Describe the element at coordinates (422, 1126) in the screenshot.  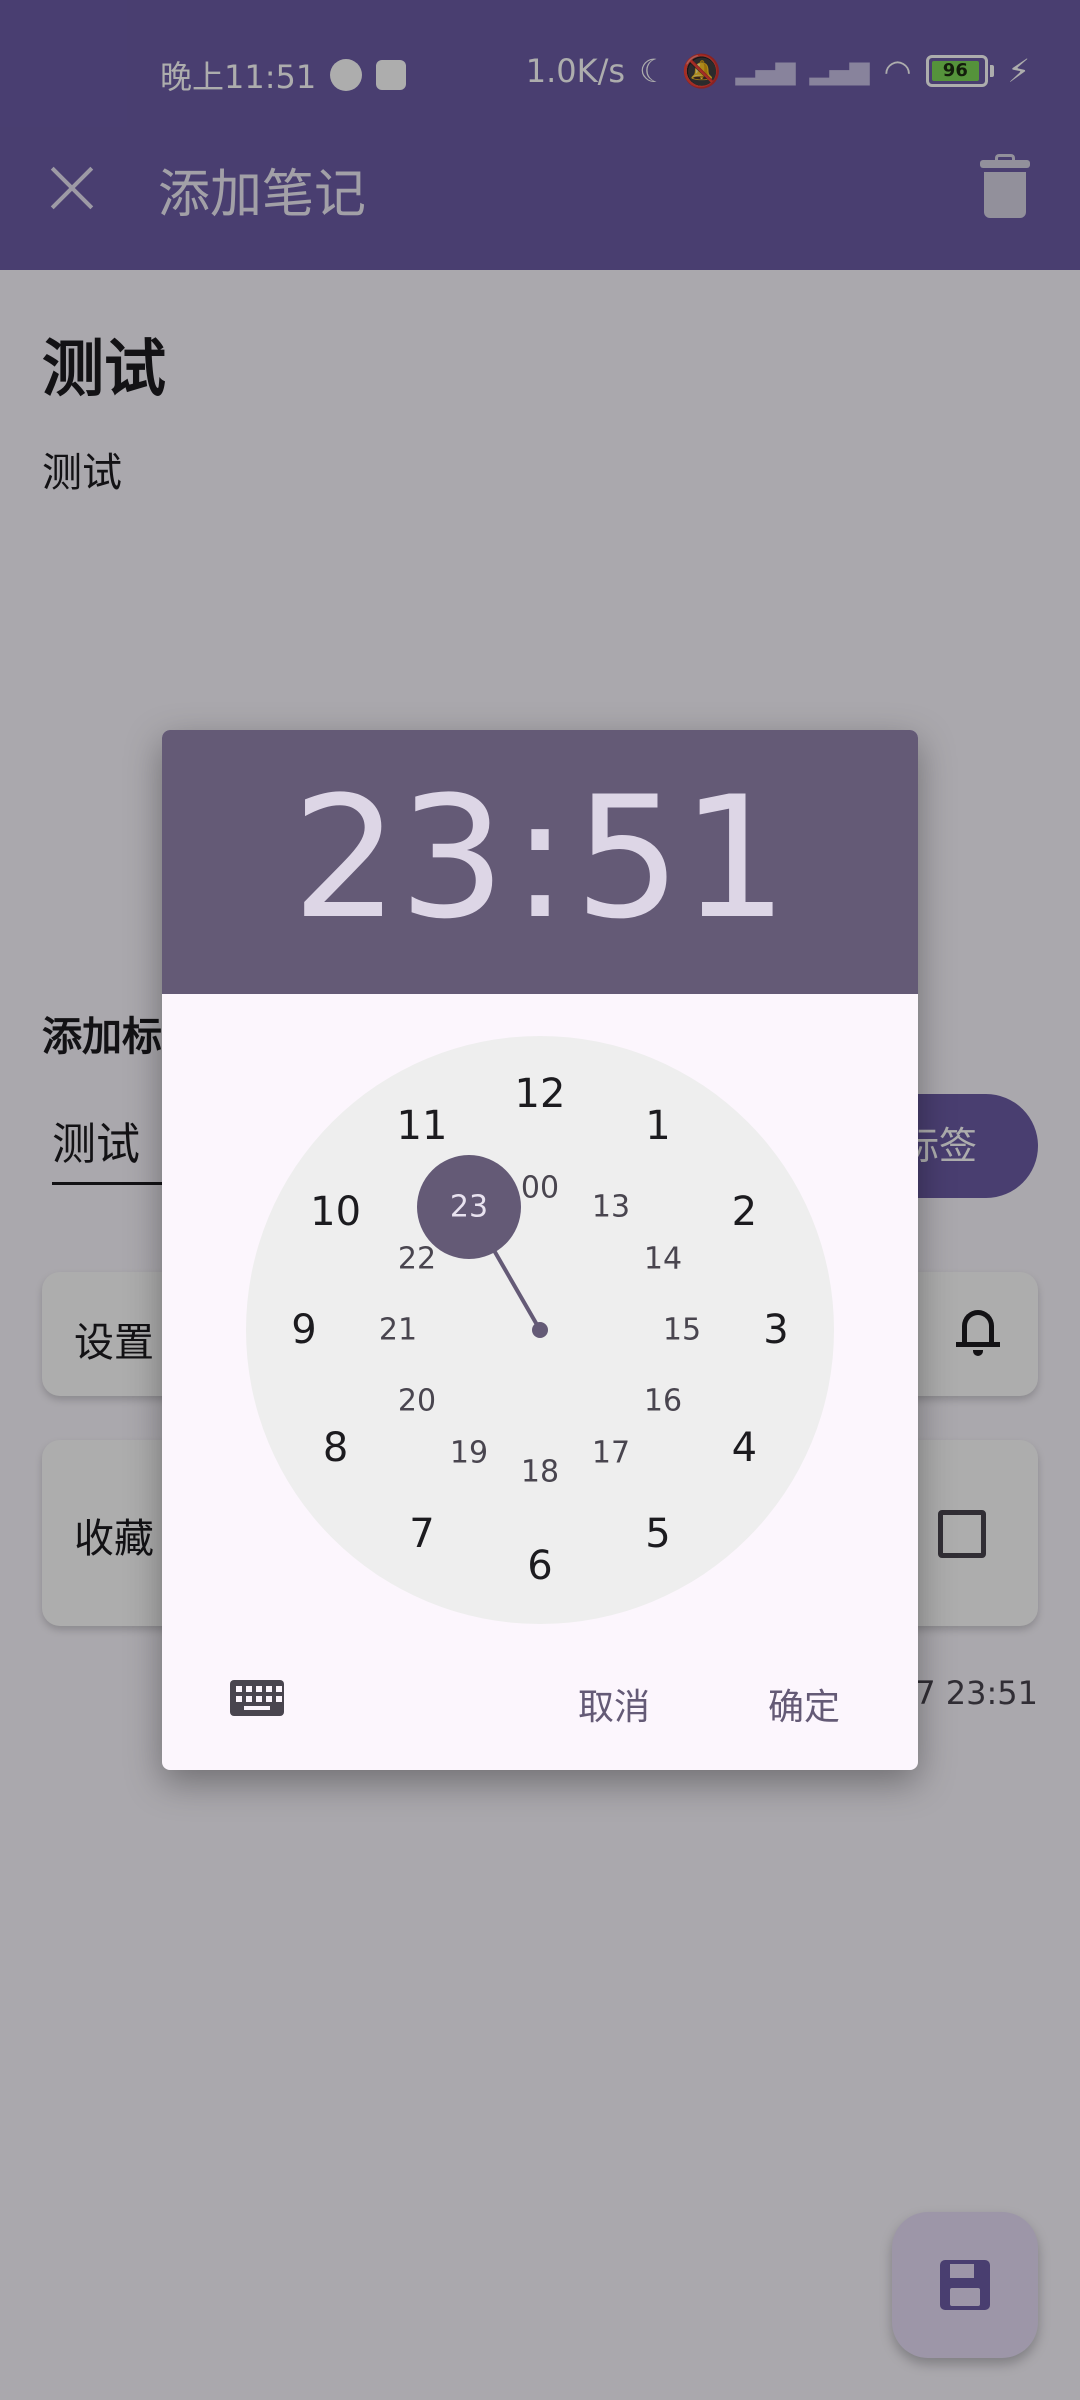
I see `clock-number-11: 11` at that location.